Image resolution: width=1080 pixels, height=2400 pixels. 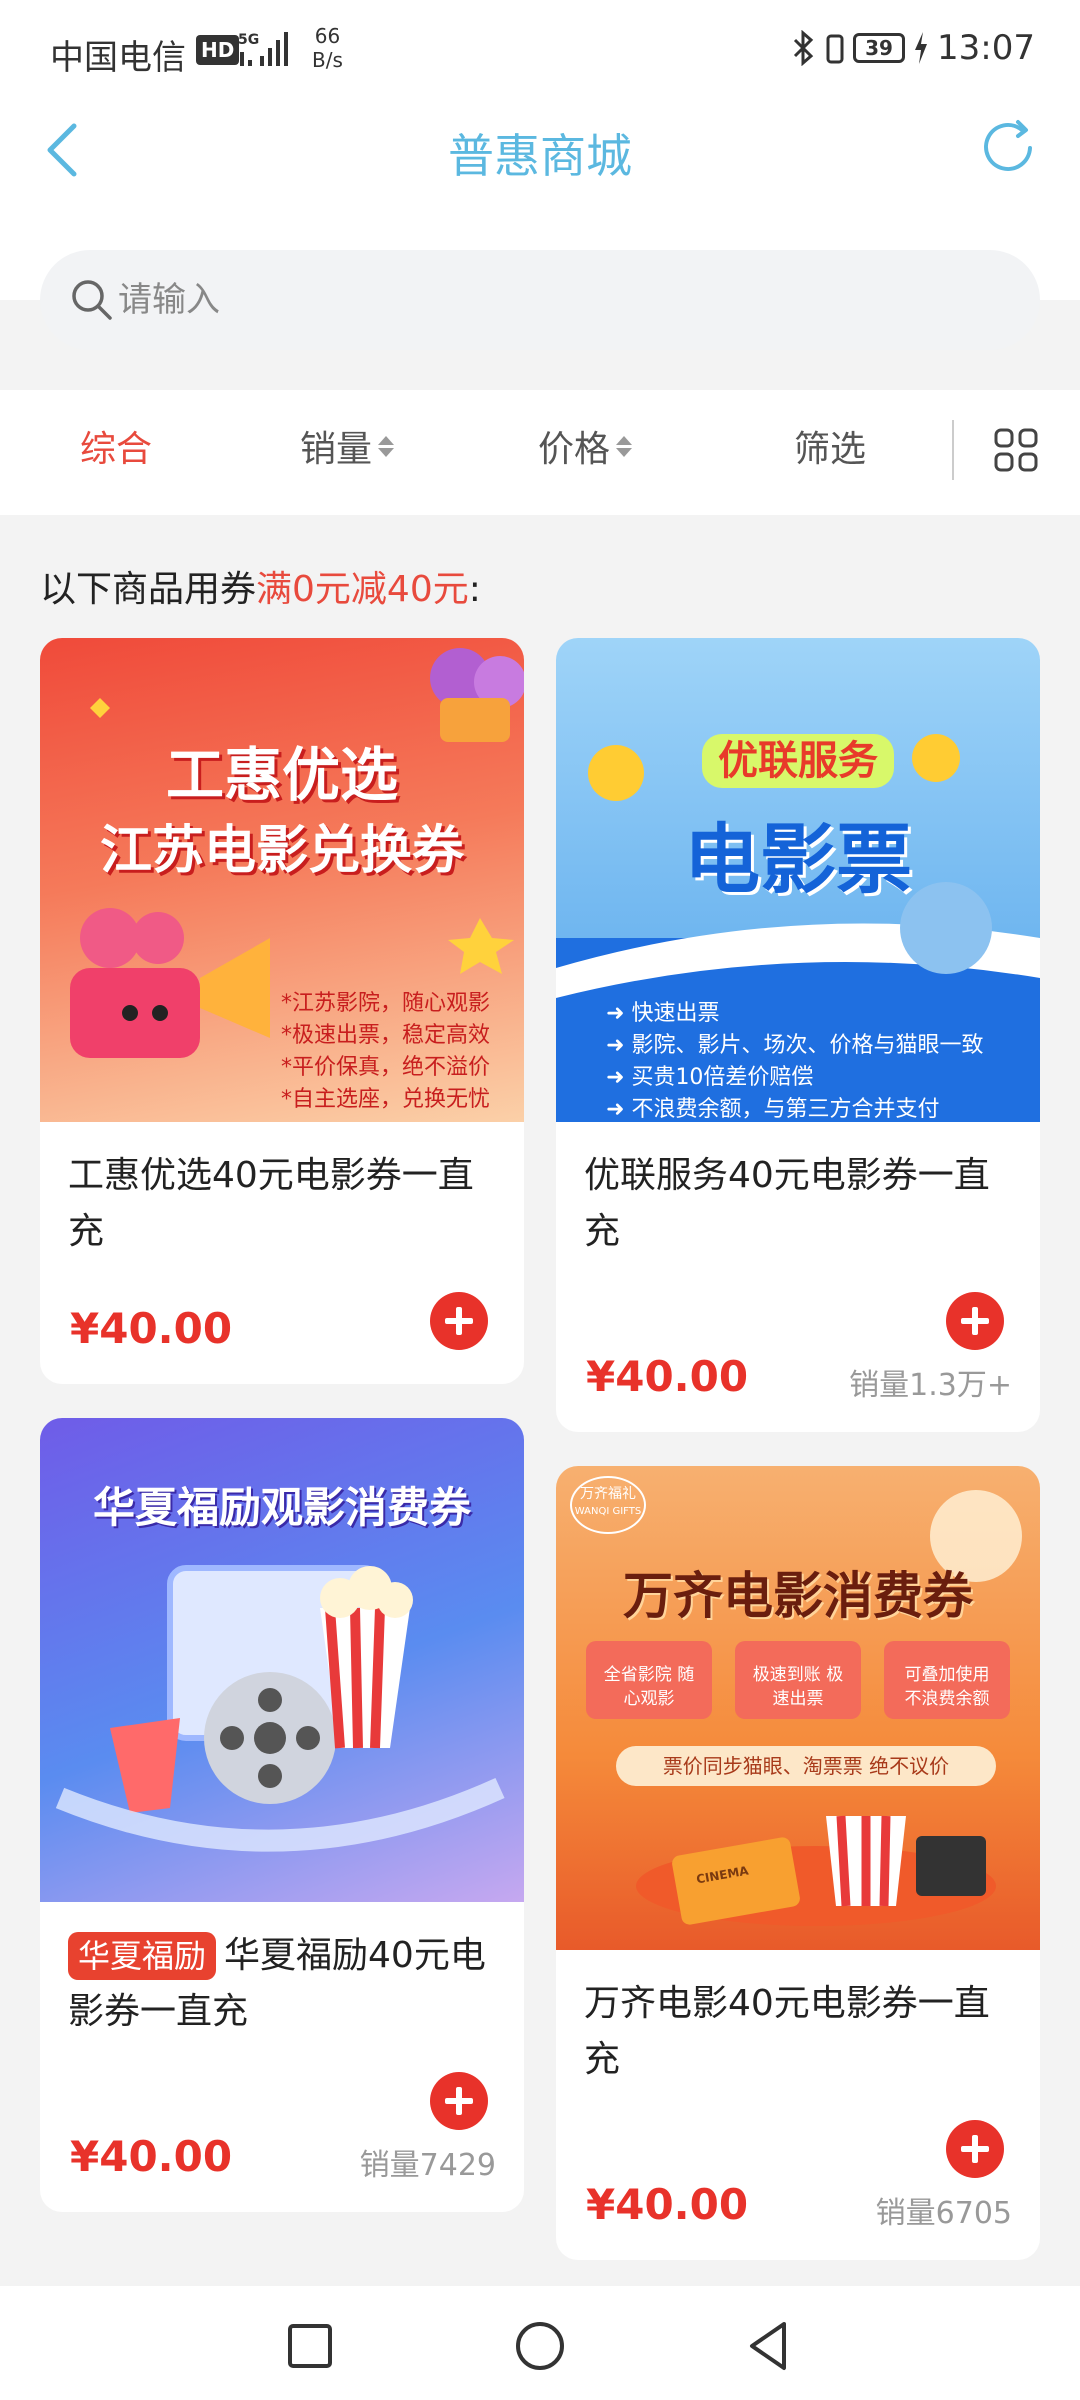 I want to click on tab-price: 价格, so click(x=585, y=446).